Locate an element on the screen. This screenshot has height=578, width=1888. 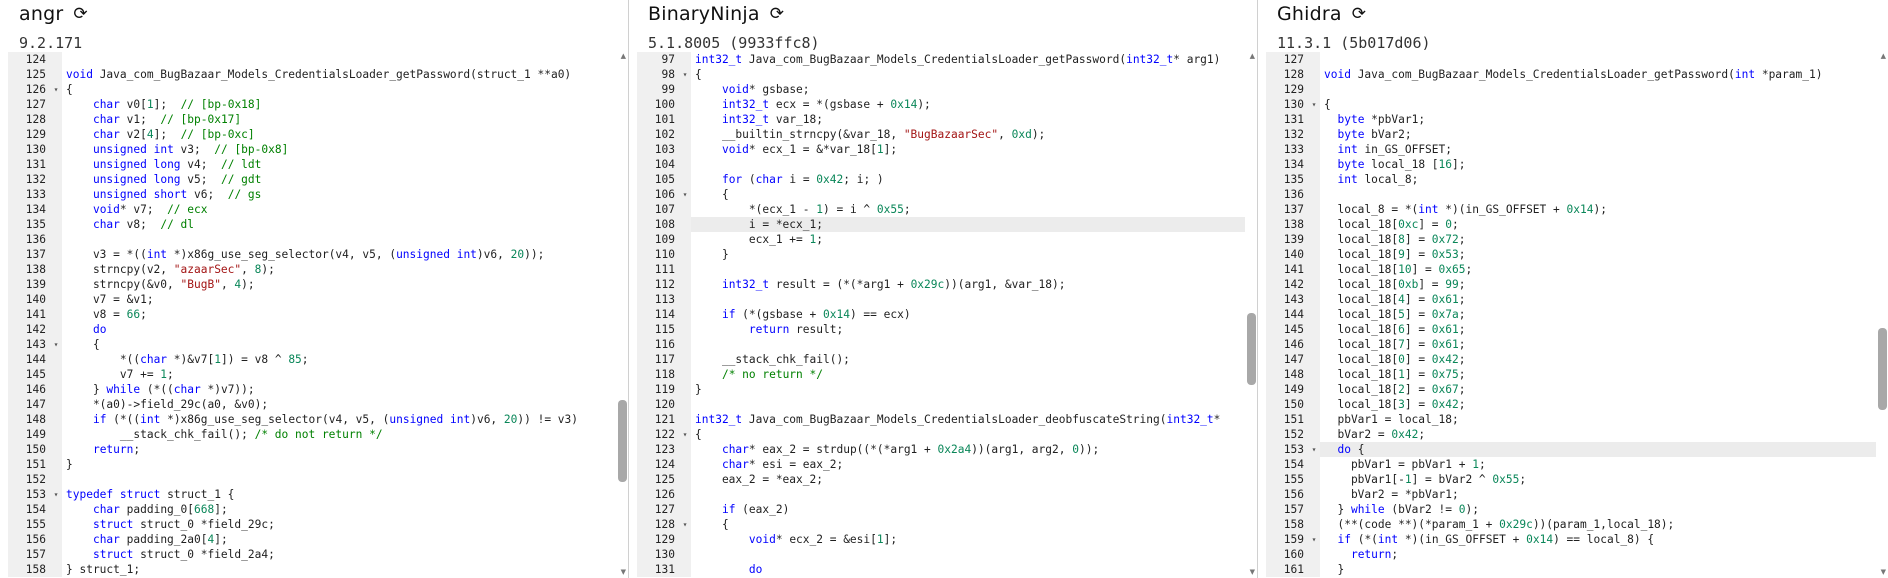
code-line: 100 int32_t ecx = *(gsbase + 0x14); is located at coordinates (941, 104).